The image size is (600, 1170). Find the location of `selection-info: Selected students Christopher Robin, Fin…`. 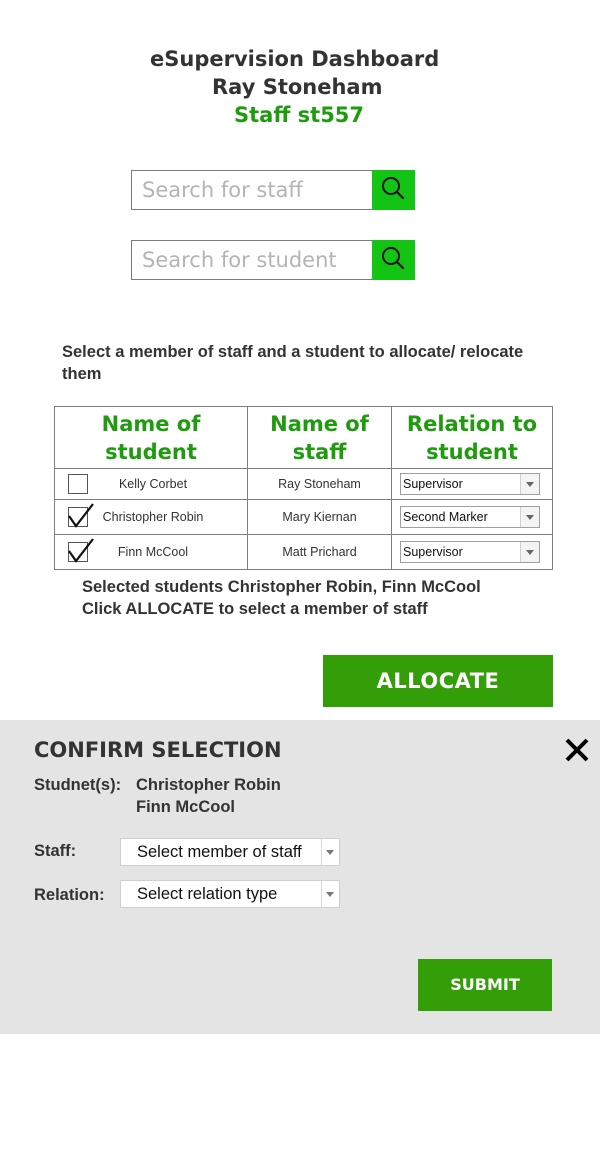

selection-info: Selected students Christopher Robin, Fin… is located at coordinates (317, 598).